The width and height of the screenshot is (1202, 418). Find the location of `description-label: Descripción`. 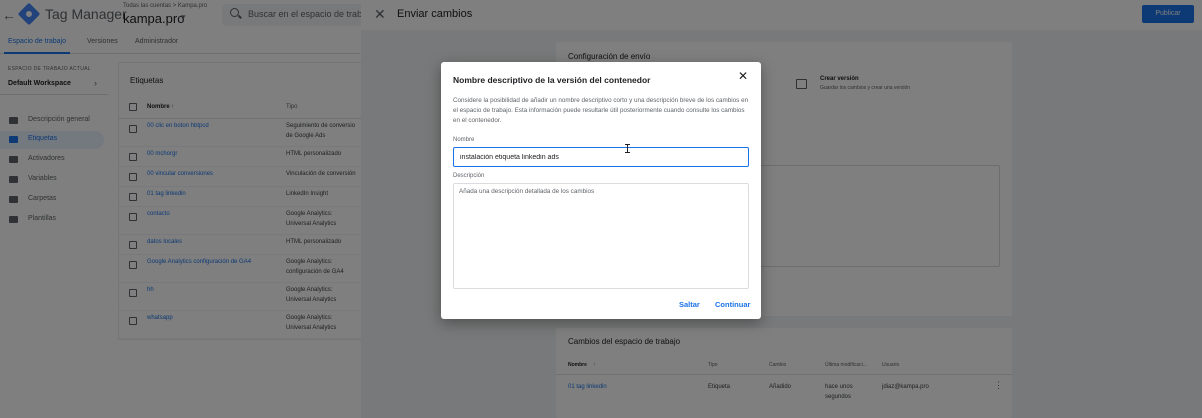

description-label: Descripción is located at coordinates (469, 176).